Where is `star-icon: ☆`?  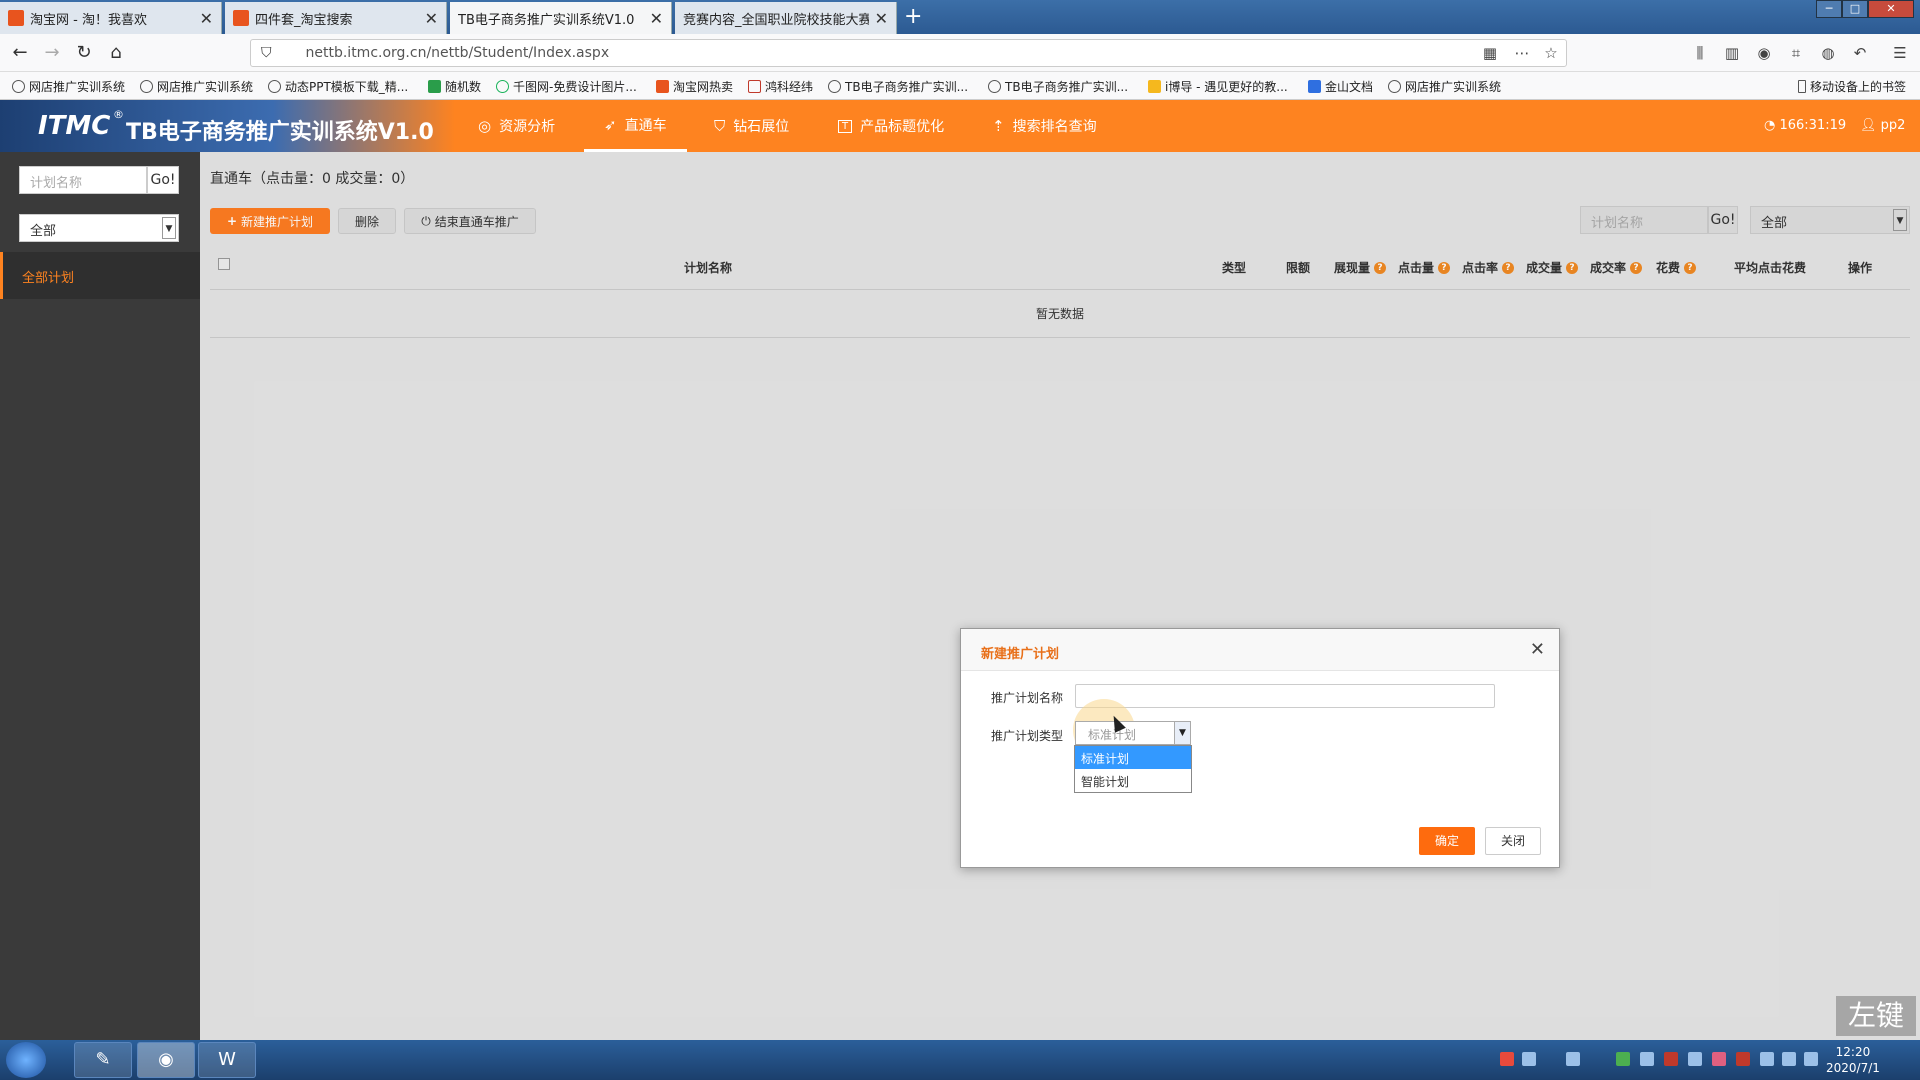 star-icon: ☆ is located at coordinates (1551, 53).